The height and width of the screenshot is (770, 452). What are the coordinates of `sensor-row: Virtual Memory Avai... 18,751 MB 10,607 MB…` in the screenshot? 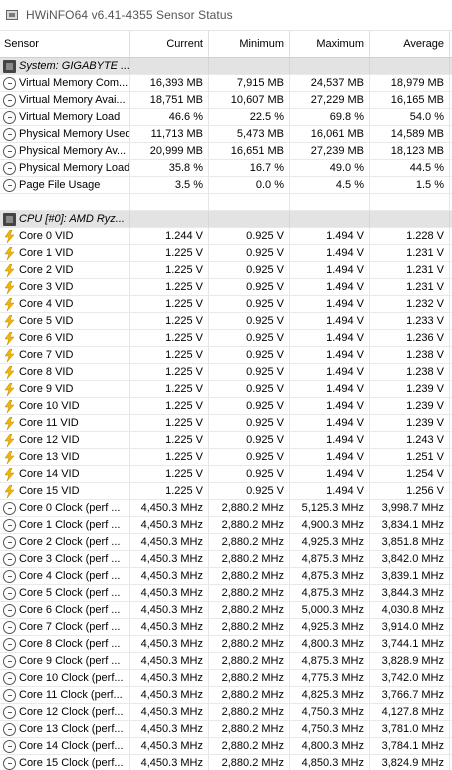 It's located at (226, 100).